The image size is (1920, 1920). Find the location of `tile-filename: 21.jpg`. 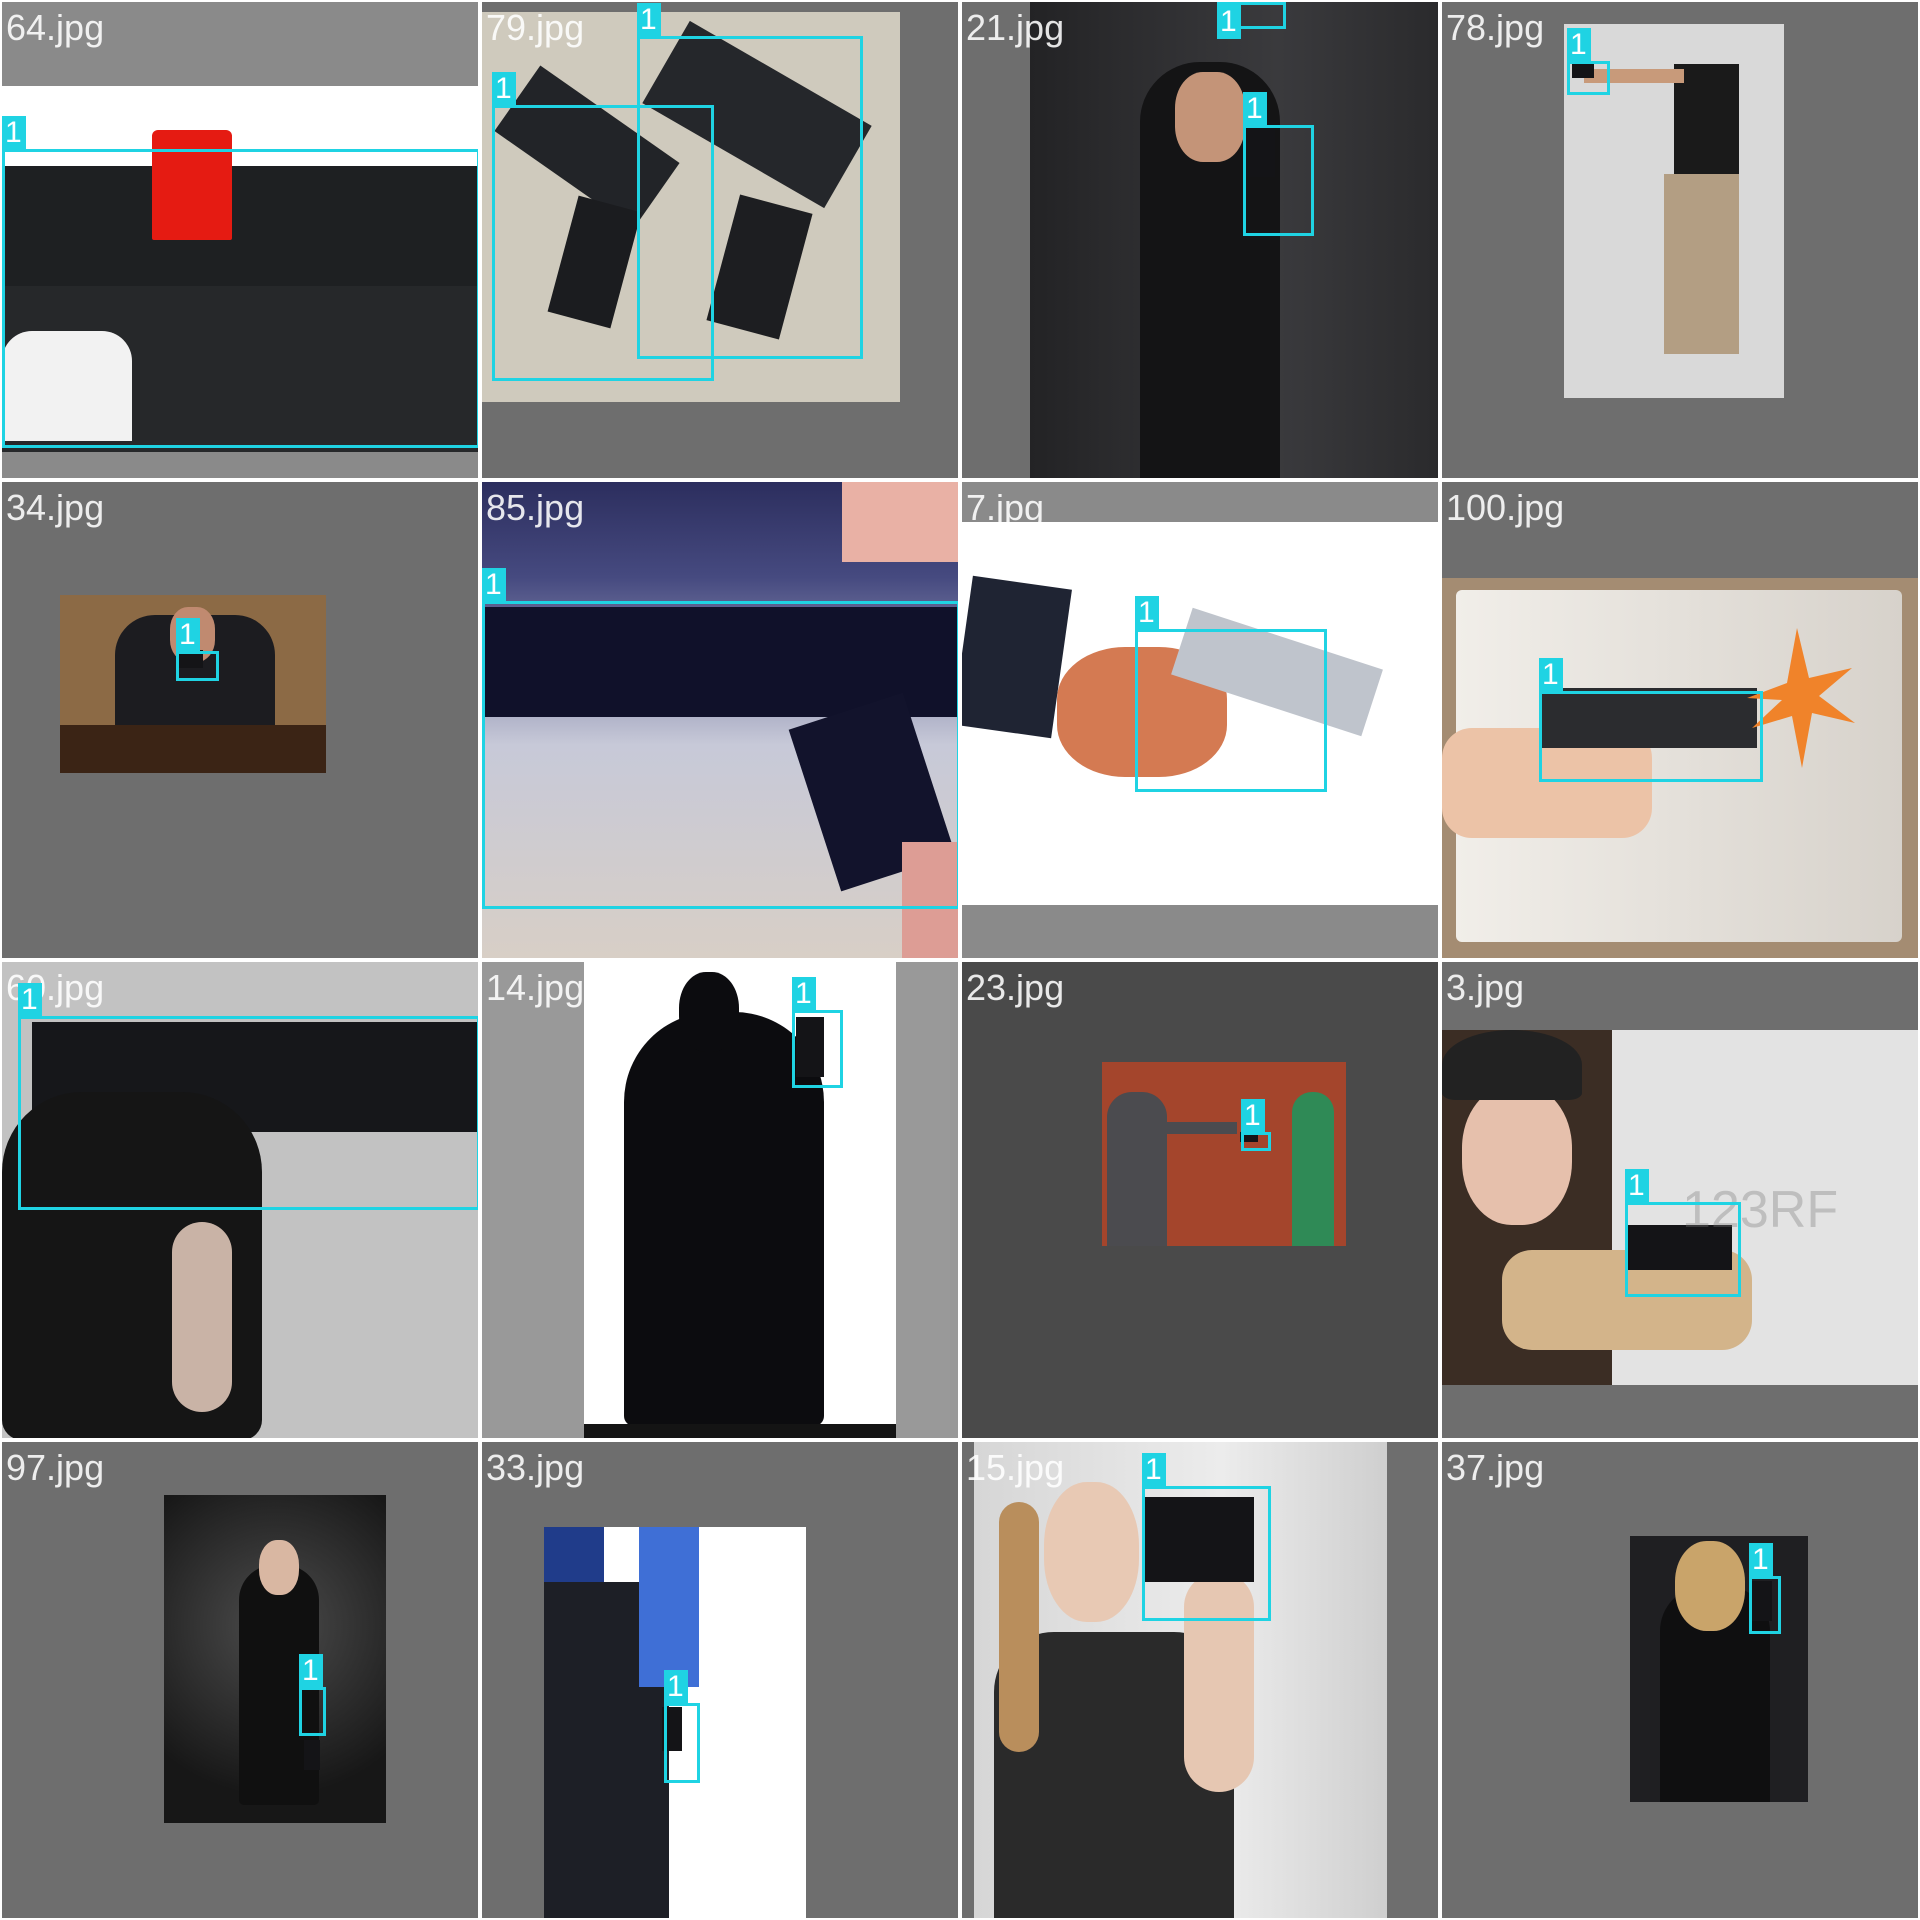

tile-filename: 21.jpg is located at coordinates (1015, 27).